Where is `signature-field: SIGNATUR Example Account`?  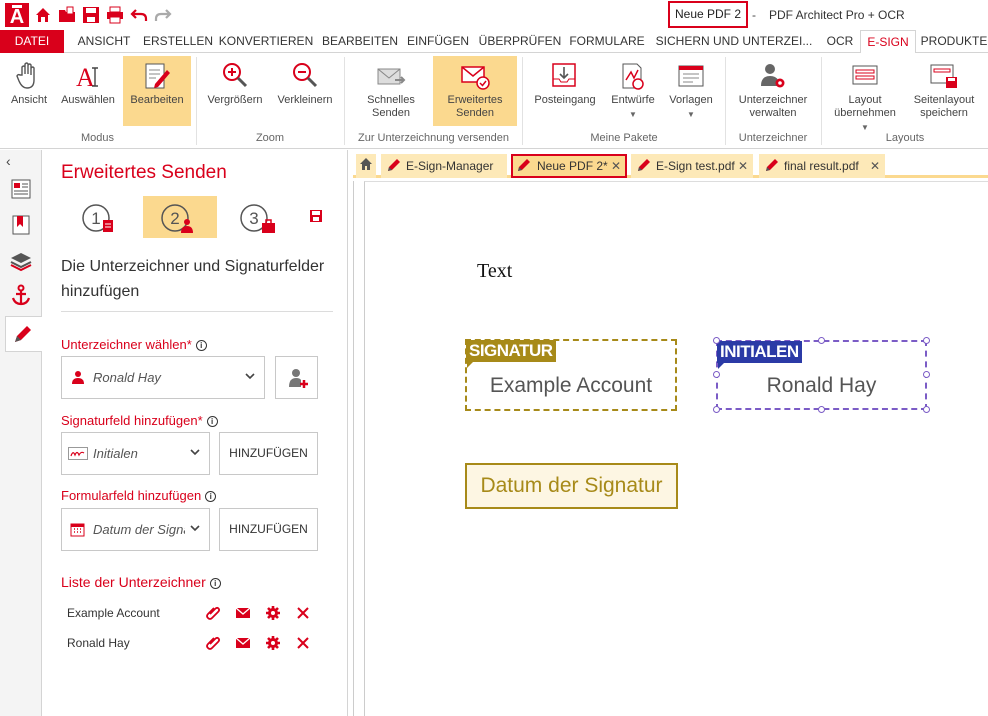 signature-field: SIGNATUR Example Account is located at coordinates (571, 375).